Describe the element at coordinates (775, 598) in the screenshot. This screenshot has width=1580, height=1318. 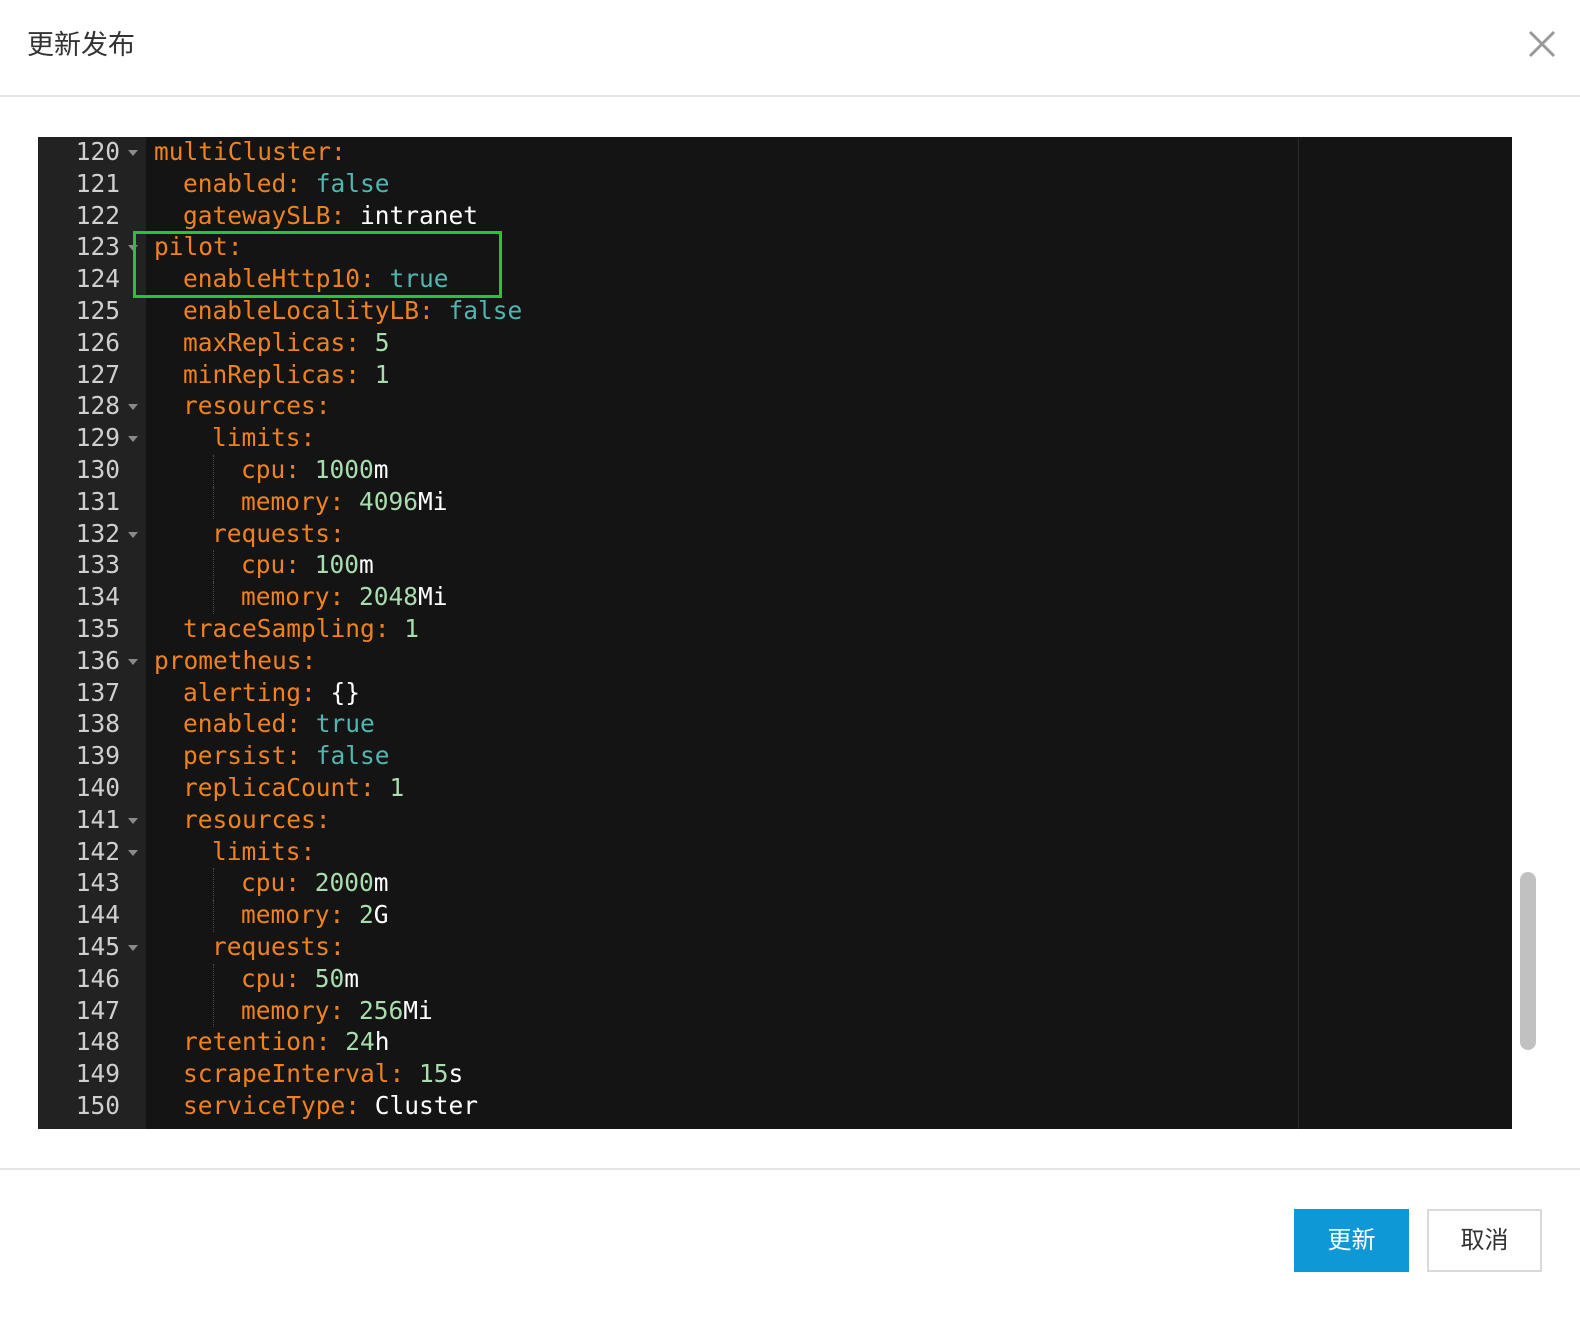
I see `code-line: 134 memory: 2048Mi` at that location.